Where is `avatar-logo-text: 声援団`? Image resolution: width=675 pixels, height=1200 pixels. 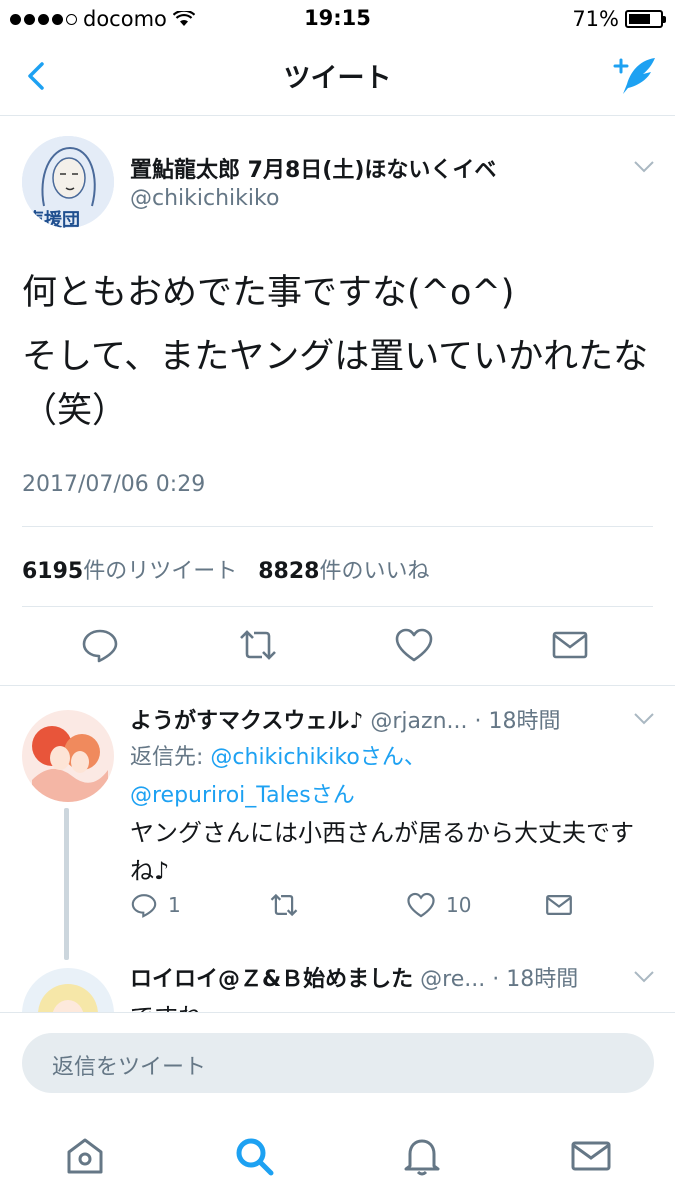 avatar-logo-text: 声援団 is located at coordinates (53, 219).